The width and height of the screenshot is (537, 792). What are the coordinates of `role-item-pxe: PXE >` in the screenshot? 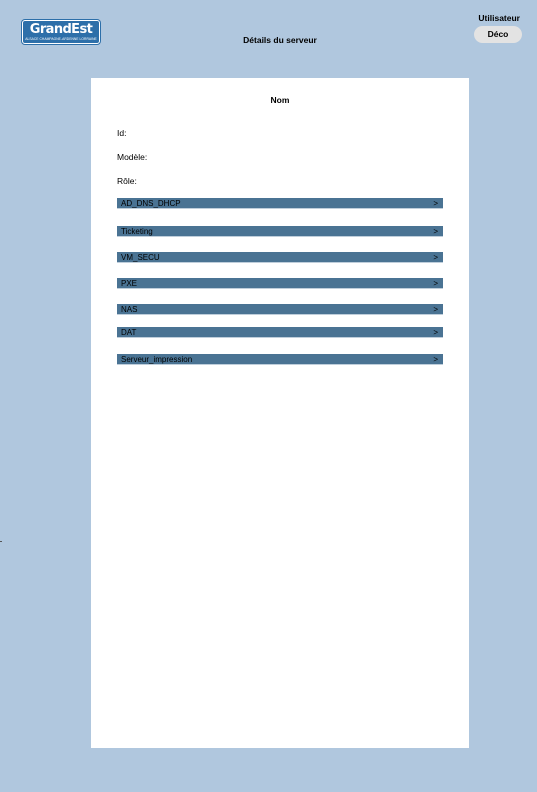 It's located at (280, 283).